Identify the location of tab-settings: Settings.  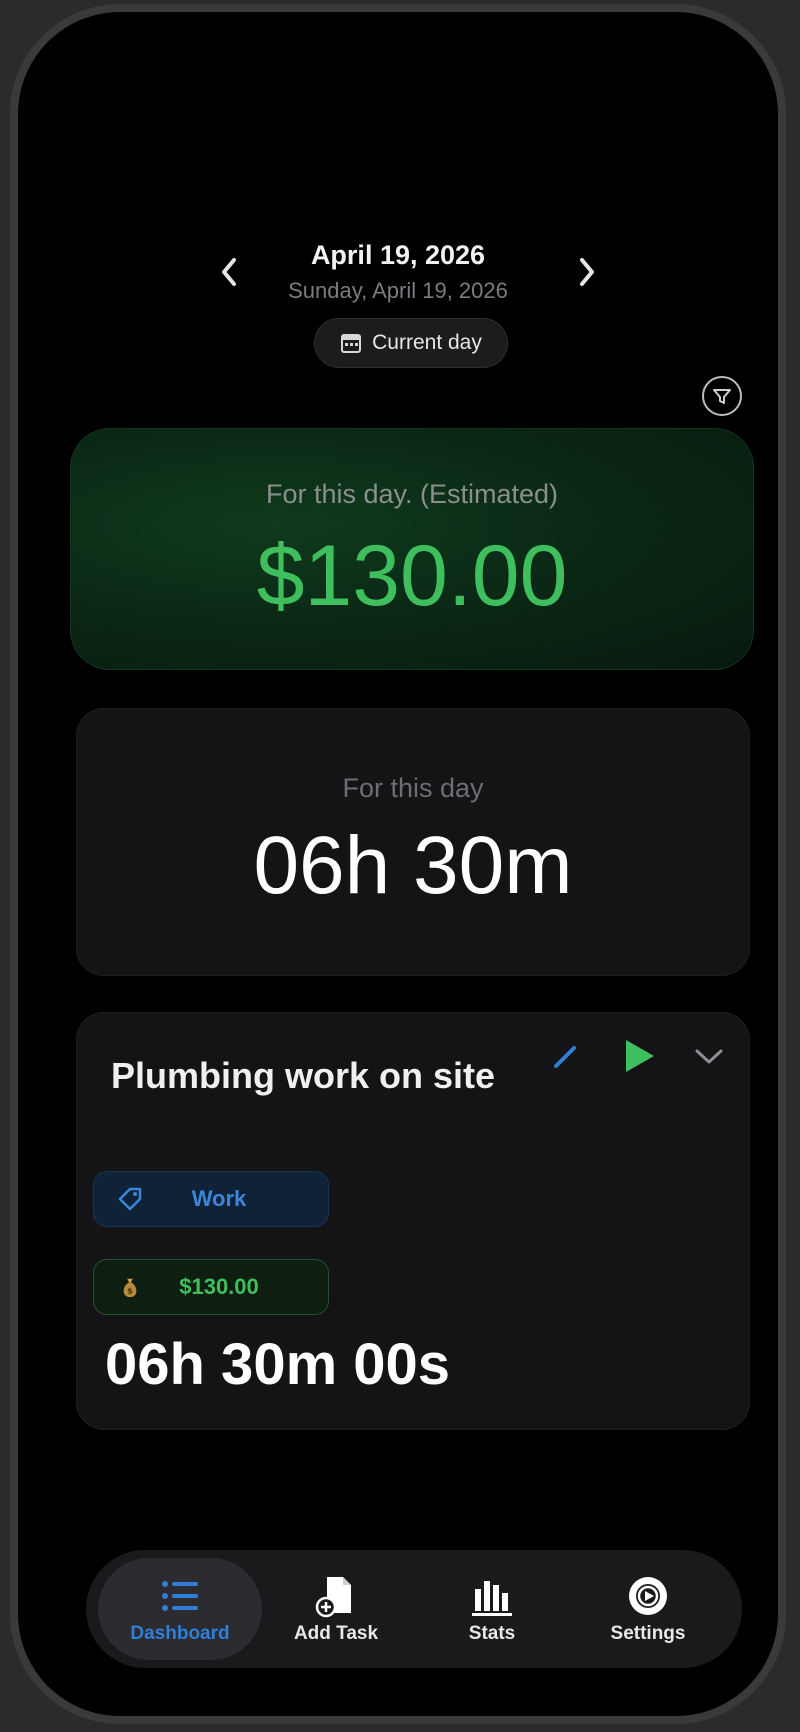
(648, 1609).